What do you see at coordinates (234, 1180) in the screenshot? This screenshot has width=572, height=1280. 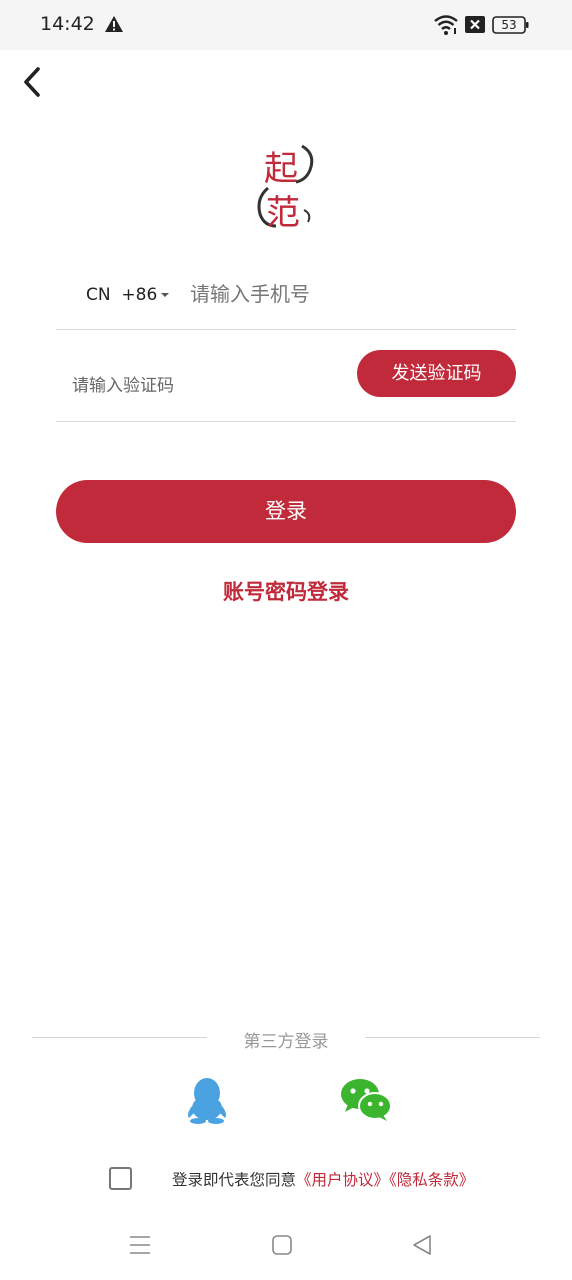 I see `agreement-prefix: 登录即代表您同意` at bounding box center [234, 1180].